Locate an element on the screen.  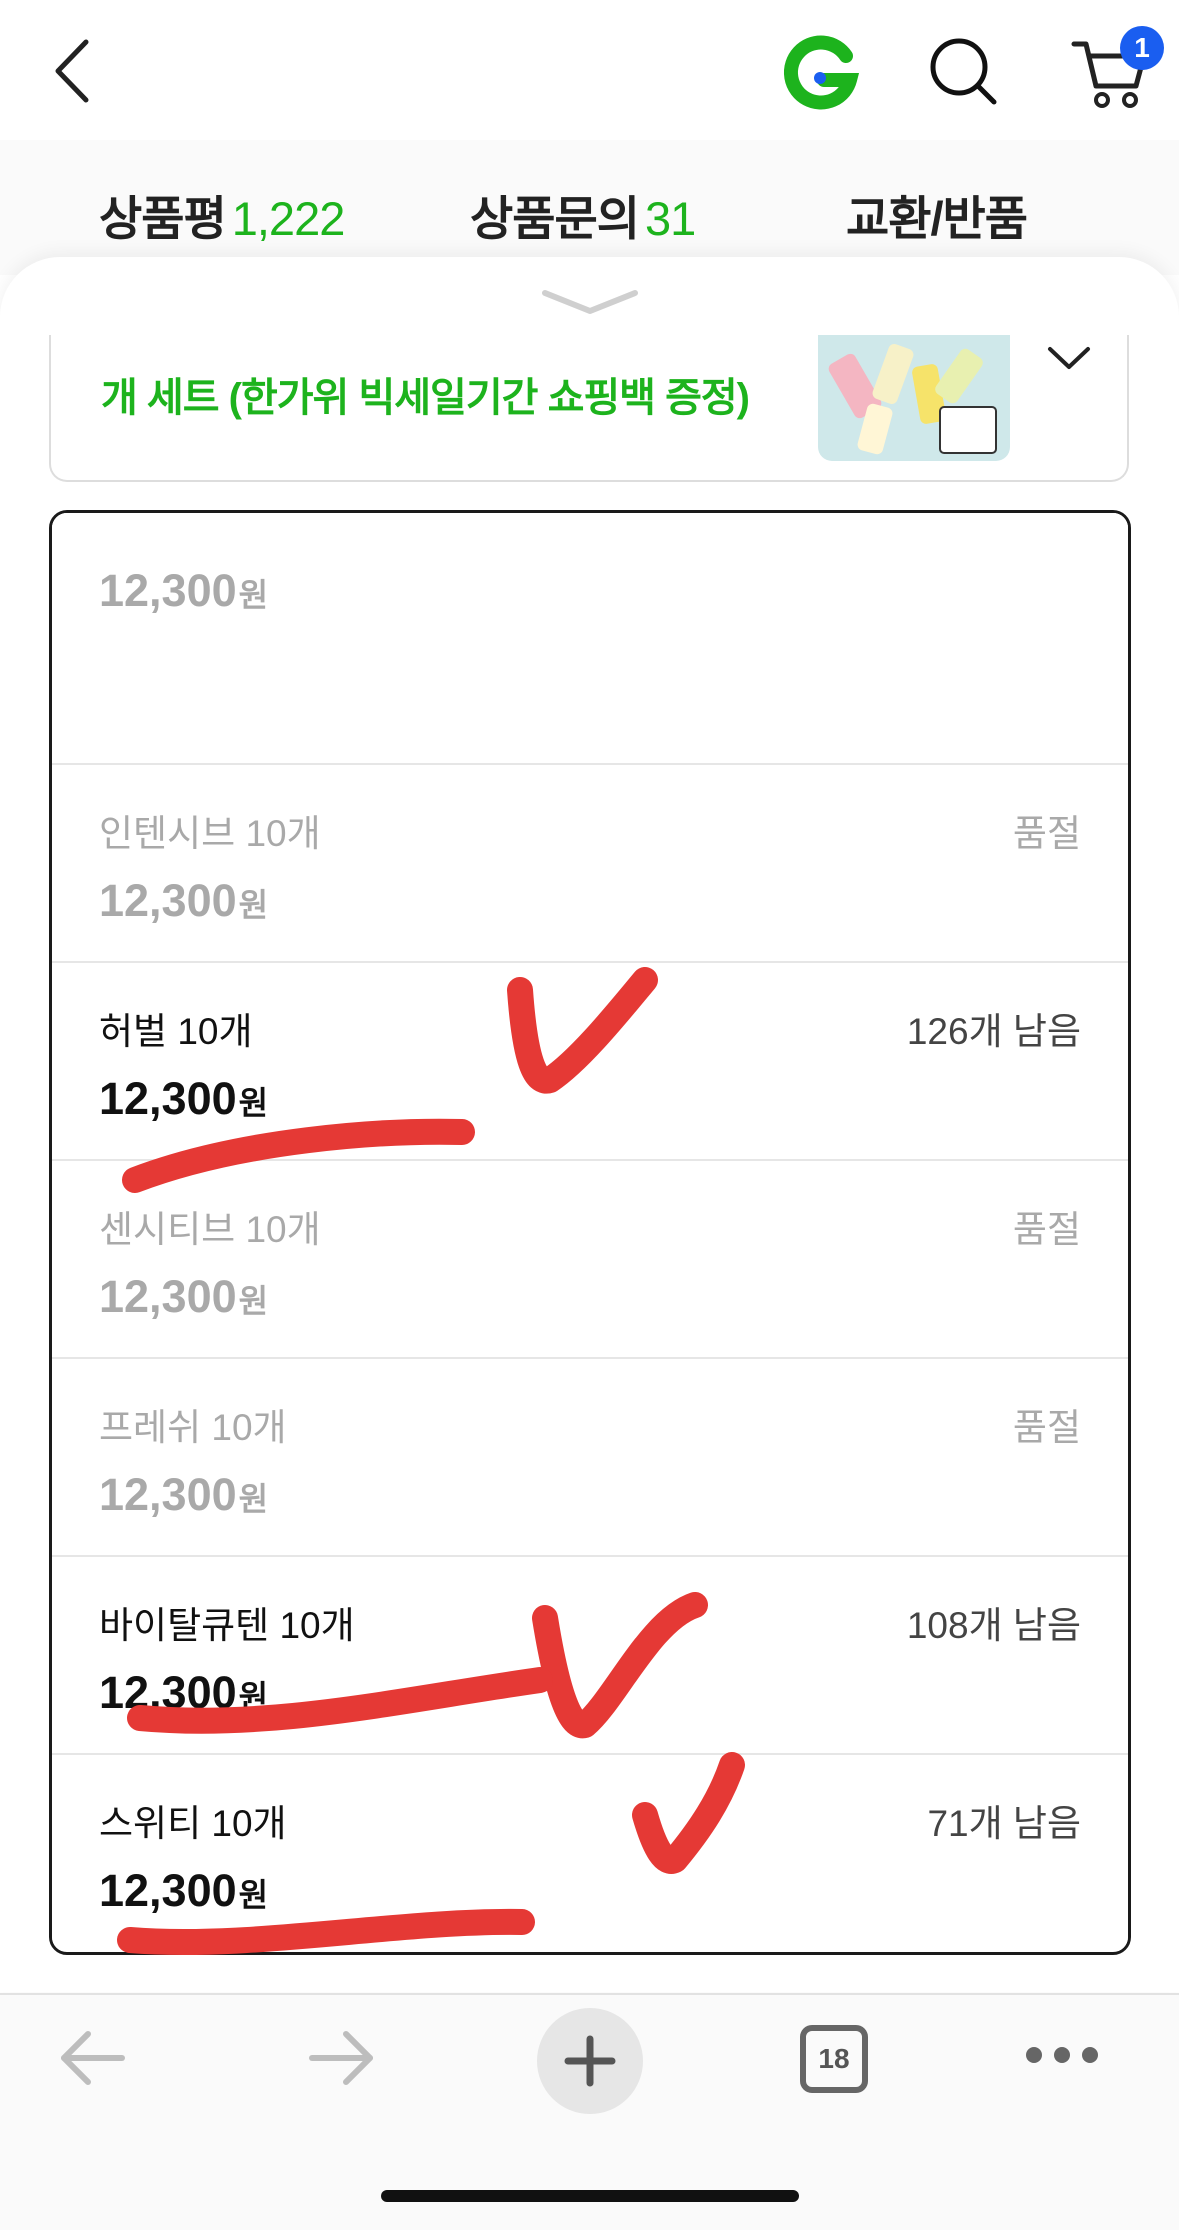
tab-count-button: 18 is located at coordinates (834, 2059).